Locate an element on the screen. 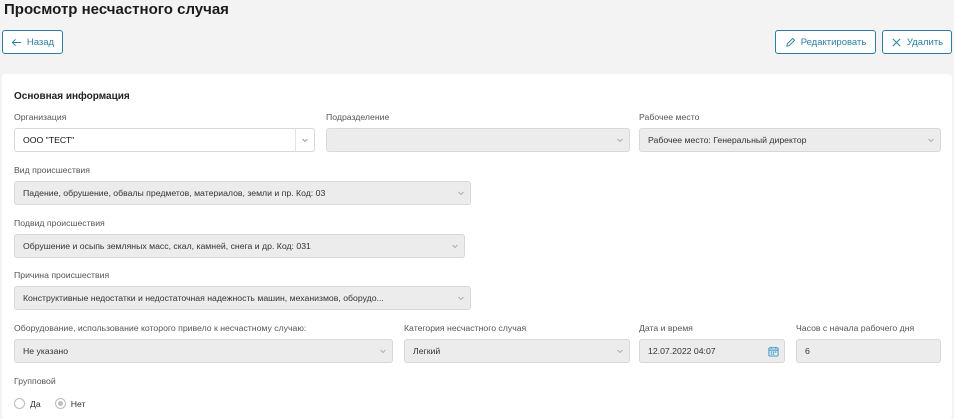 The width and height of the screenshot is (954, 419). arrow-left-icon is located at coordinates (16, 42).